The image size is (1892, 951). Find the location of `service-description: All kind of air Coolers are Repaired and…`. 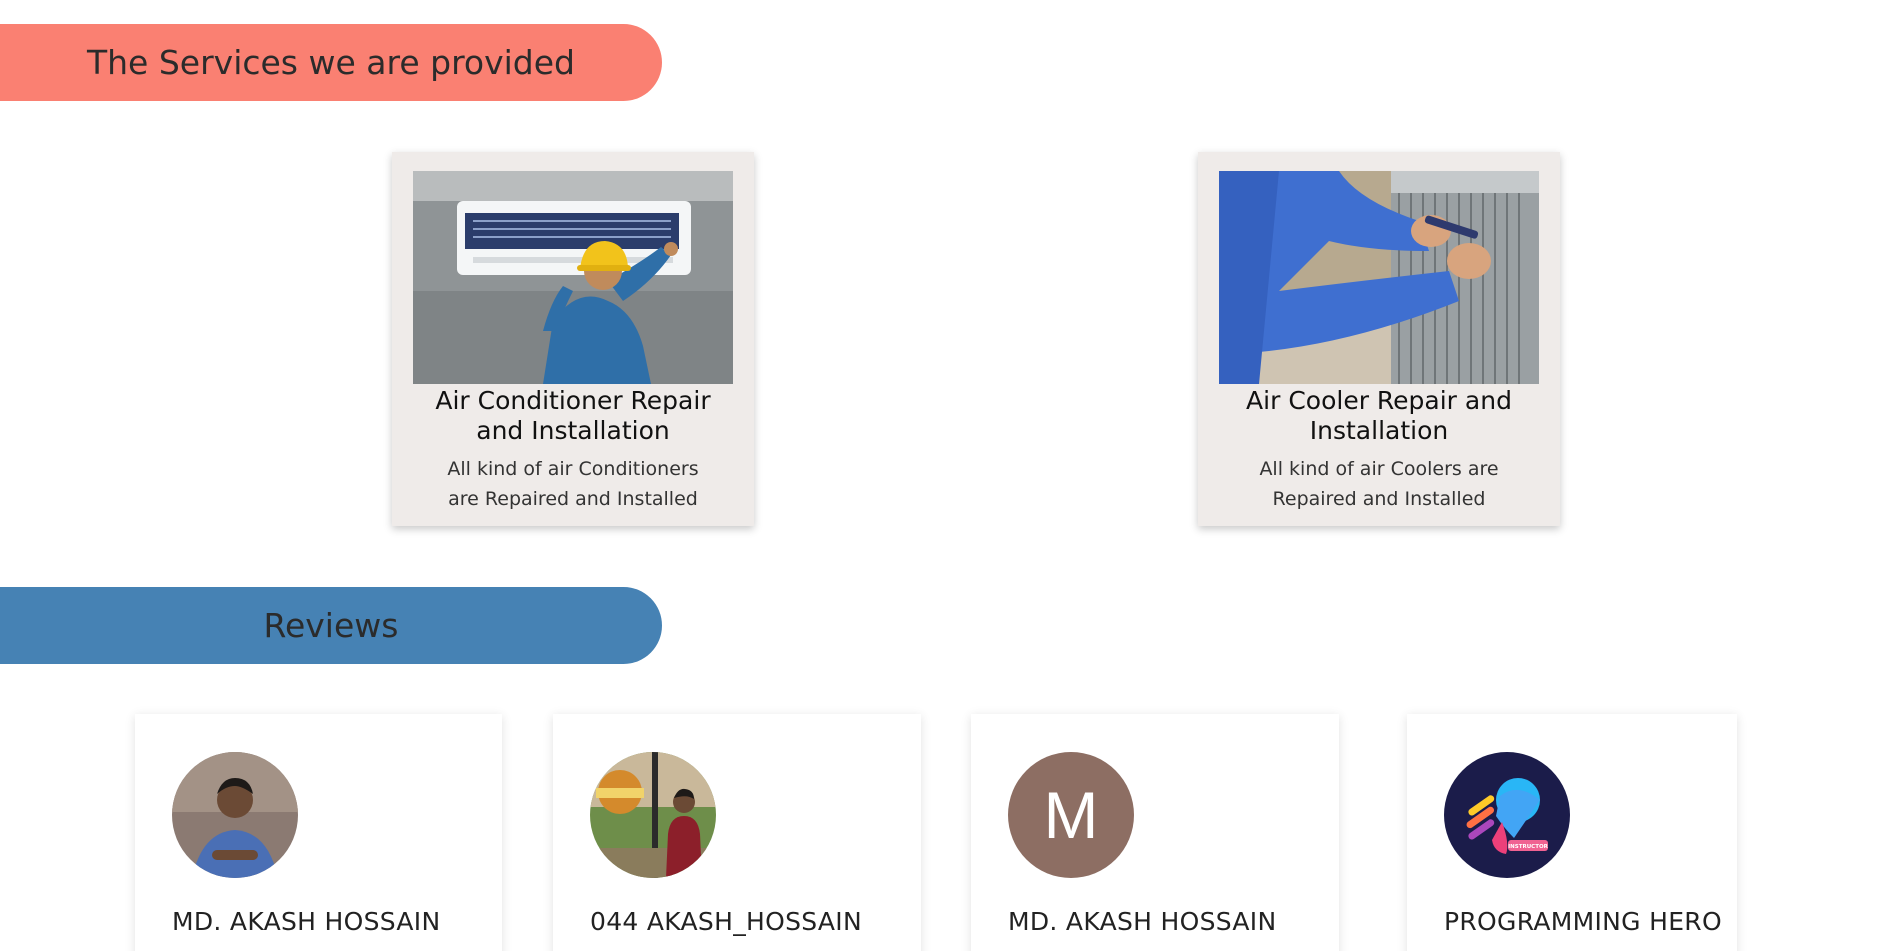

service-description: All kind of air Coolers are Repaired and… is located at coordinates (1379, 484).